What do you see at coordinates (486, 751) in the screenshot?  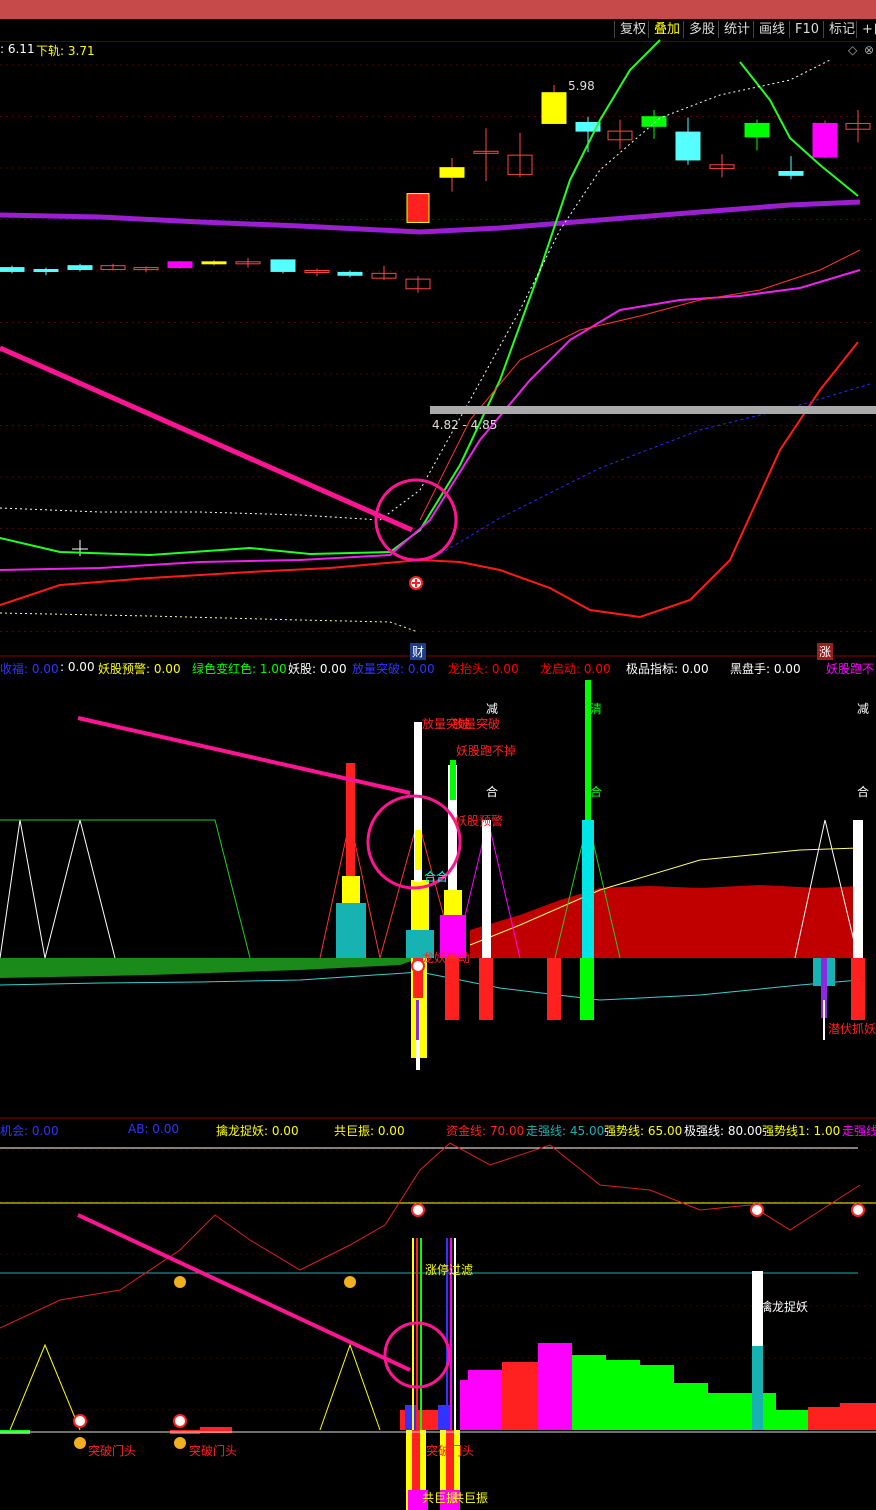 I see `yaogu-paobudiao-label: 妖股跑不掉` at bounding box center [486, 751].